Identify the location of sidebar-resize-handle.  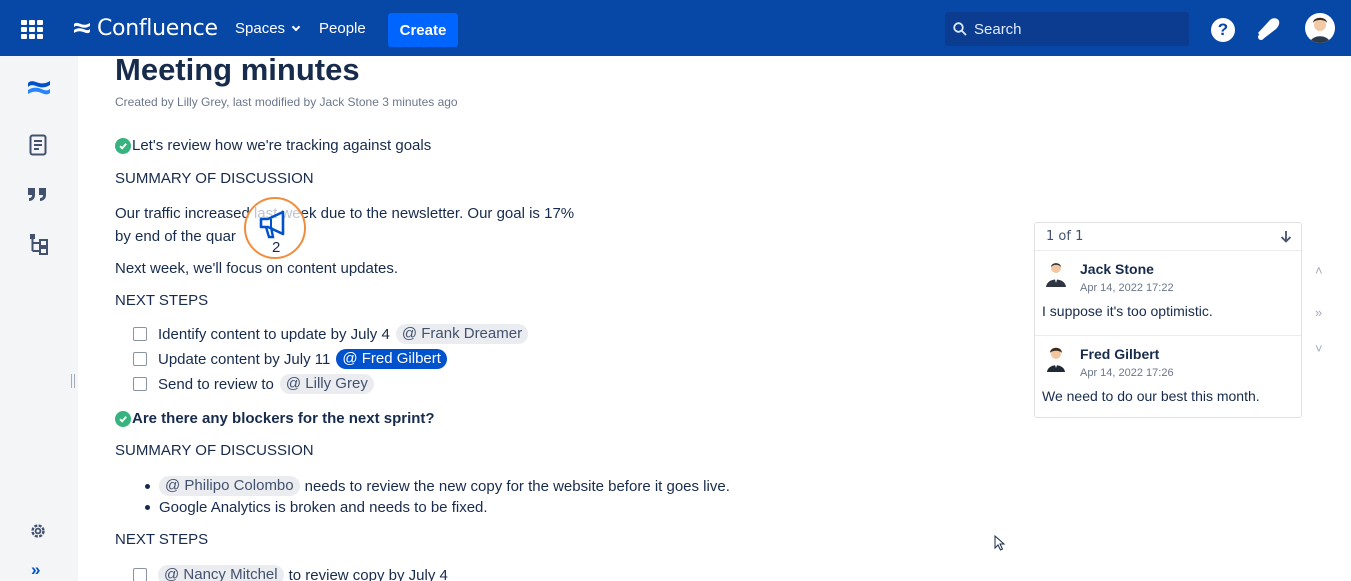
(73, 381).